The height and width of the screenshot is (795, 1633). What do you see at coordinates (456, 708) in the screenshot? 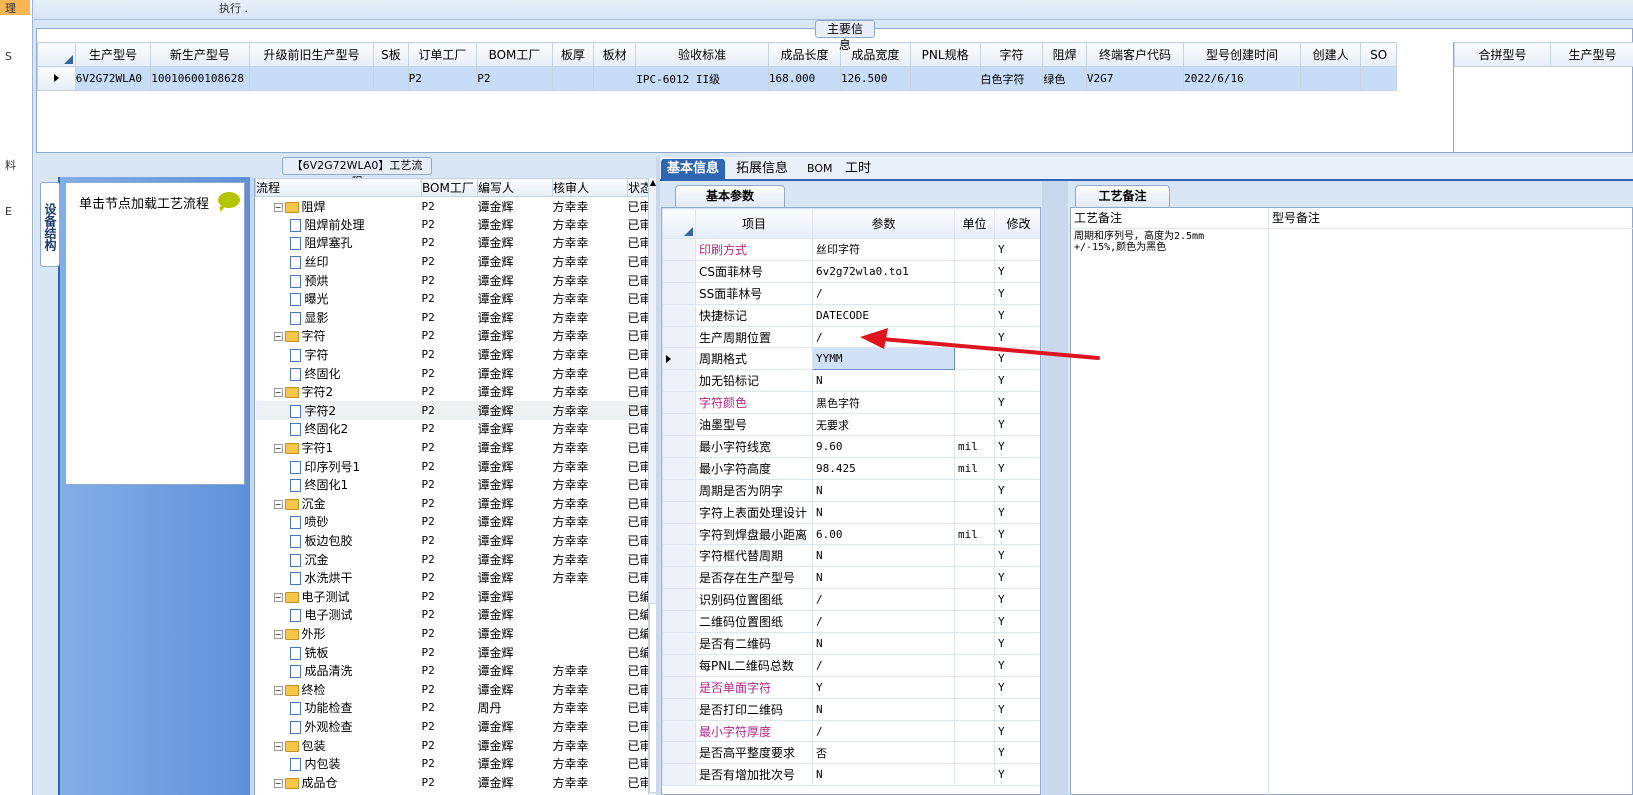
I see `tree-row: 功能检查P2周丹方幸幸已审核` at bounding box center [456, 708].